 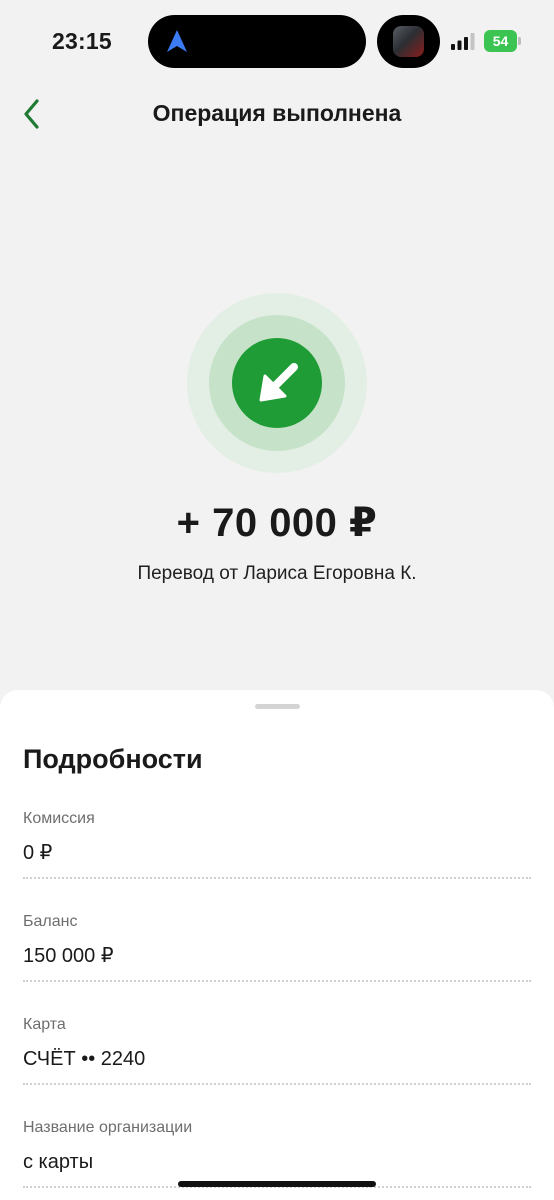 I want to click on detail-label: Баланс, so click(x=50, y=921).